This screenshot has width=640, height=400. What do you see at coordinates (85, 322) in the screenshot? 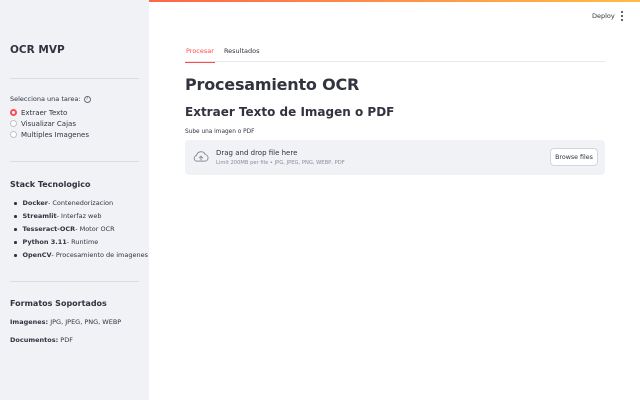
I see `formats-images-value: JPG, JPEG, PNG, WEBP` at bounding box center [85, 322].